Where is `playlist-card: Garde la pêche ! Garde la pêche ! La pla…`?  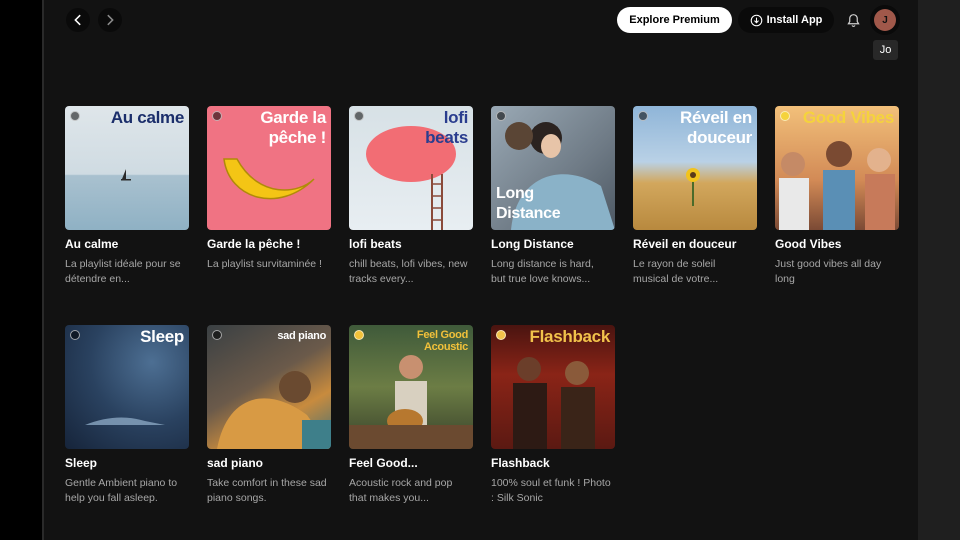 playlist-card: Garde la pêche ! Garde la pêche ! La pla… is located at coordinates (269, 196).